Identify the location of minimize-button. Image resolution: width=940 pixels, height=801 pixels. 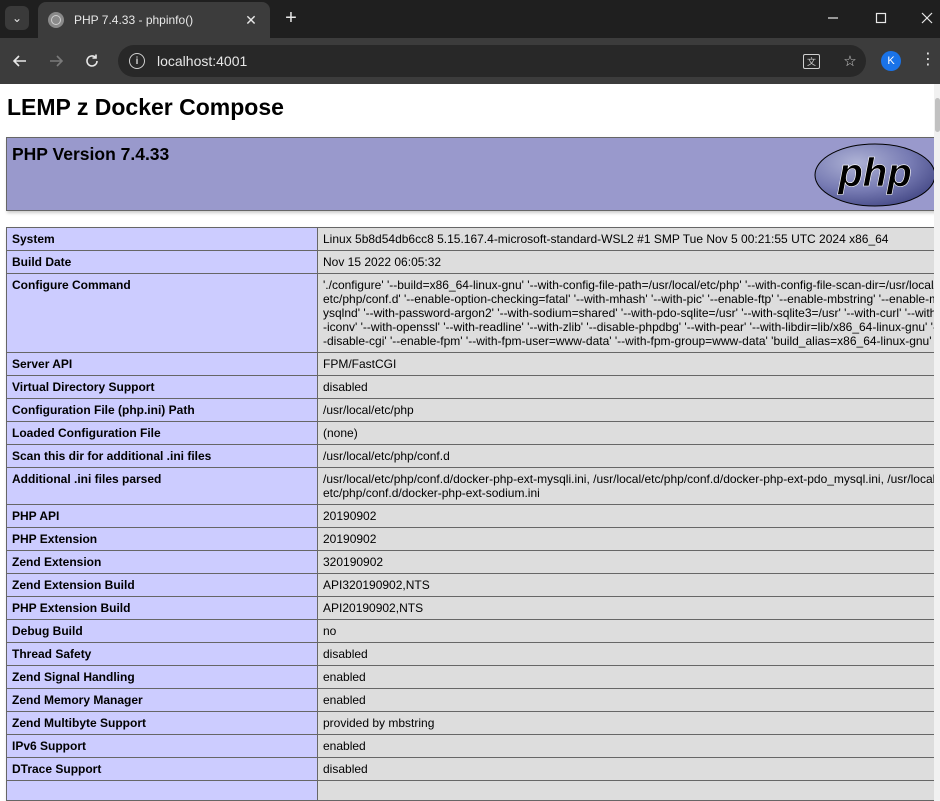
(833, 18).